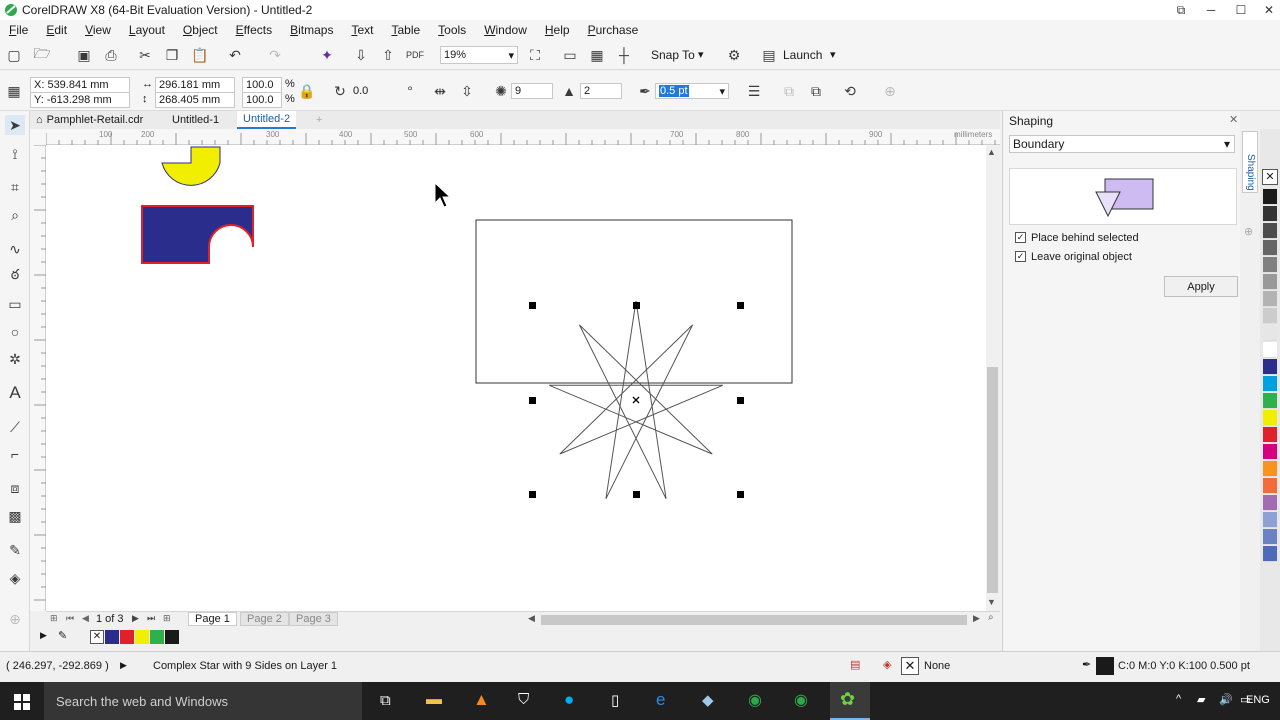  I want to click on page-tab-2: Page 2, so click(264, 619).